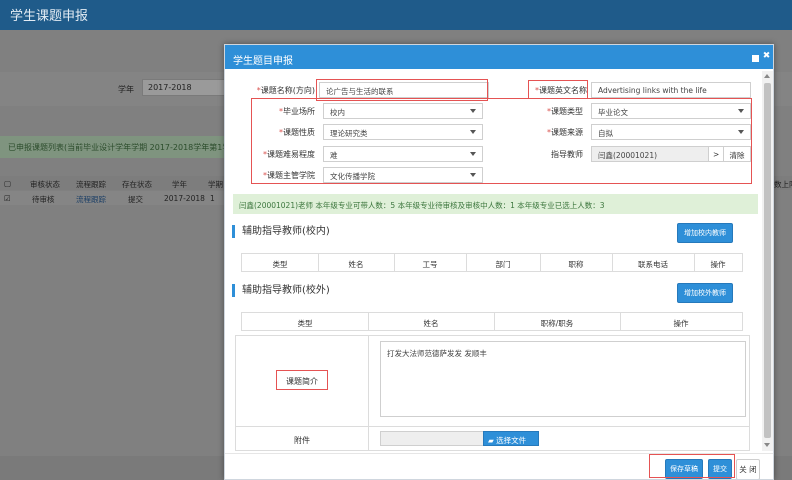 The width and height of the screenshot is (792, 480). Describe the element at coordinates (7, 198) in the screenshot. I see `row-checkbox: ☑` at that location.